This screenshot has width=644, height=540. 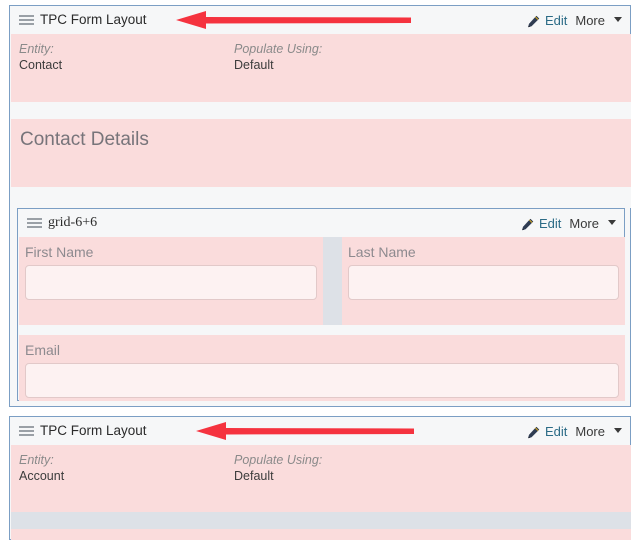 What do you see at coordinates (322, 330) in the screenshot?
I see `grid-gap-strip` at bounding box center [322, 330].